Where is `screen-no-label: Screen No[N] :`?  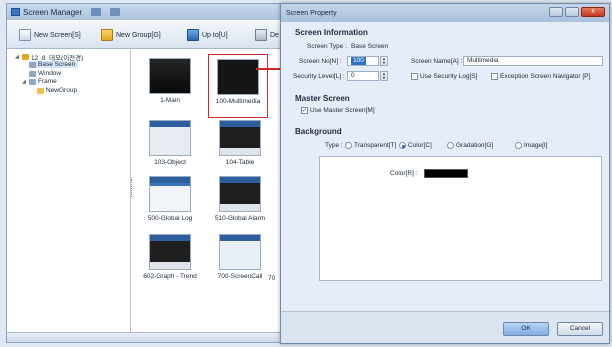 screen-no-label: Screen No[N] : is located at coordinates (320, 61).